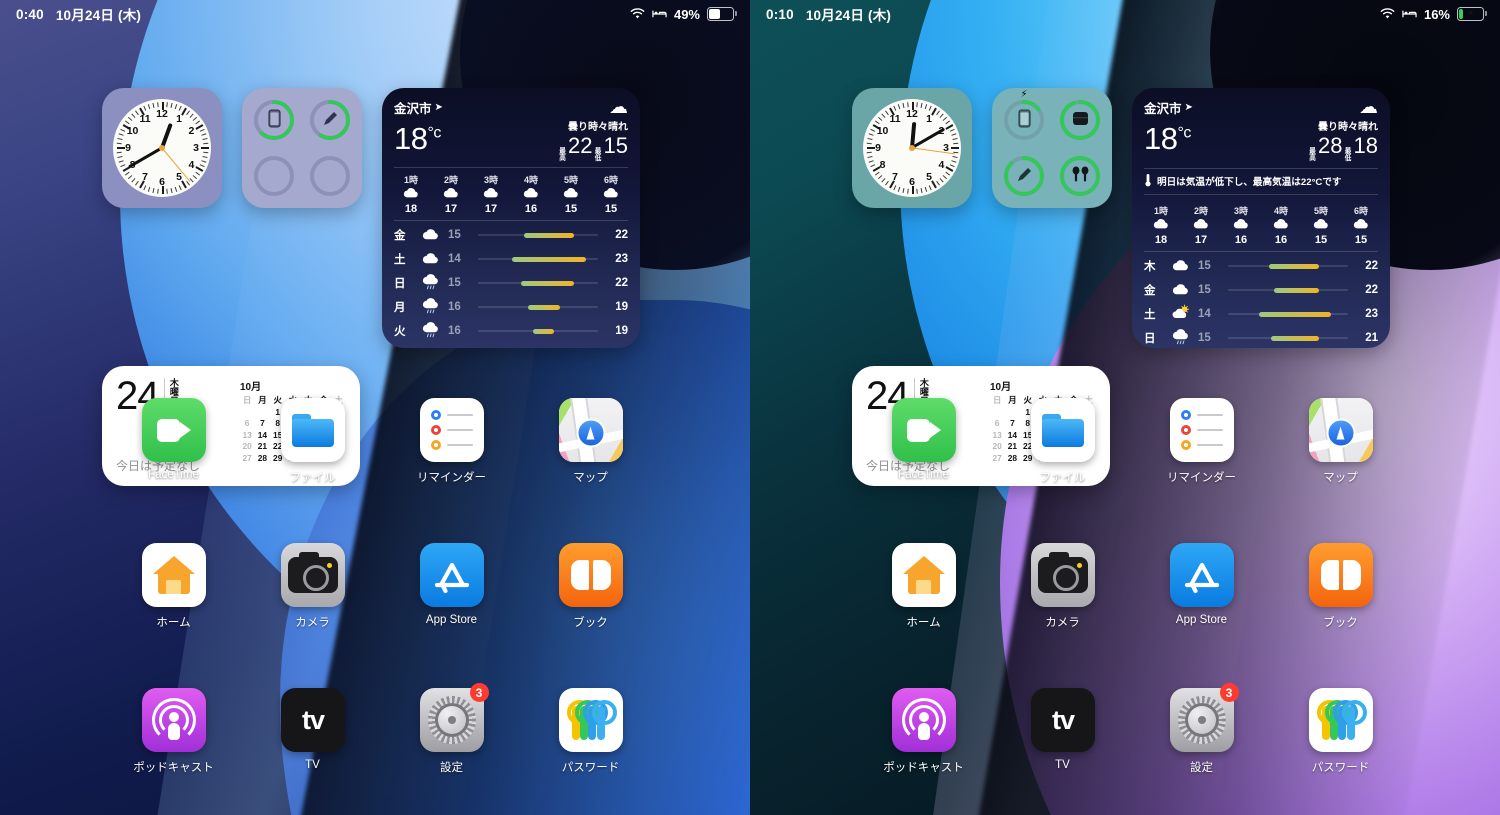 This screenshot has width=1500, height=815. What do you see at coordinates (1204, 290) in the screenshot?
I see `day-low: 15` at bounding box center [1204, 290].